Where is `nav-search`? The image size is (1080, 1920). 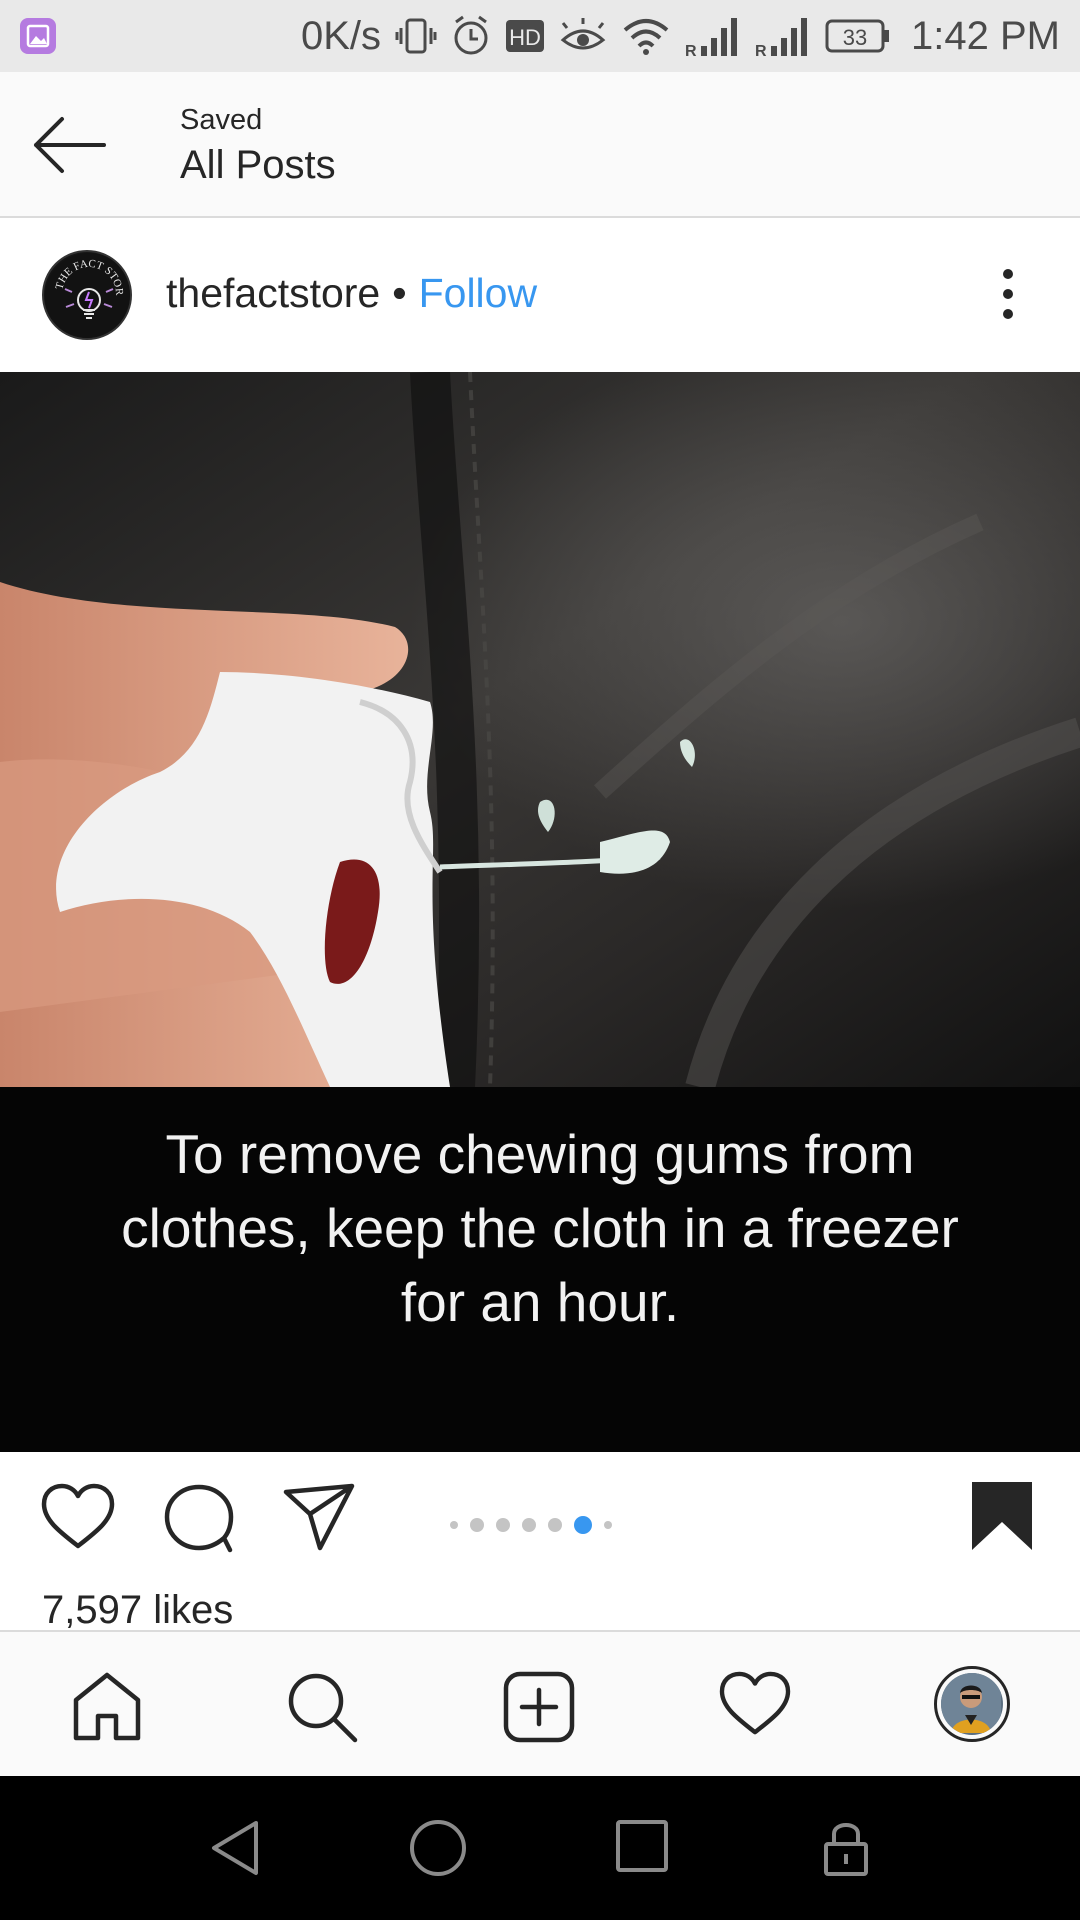
nav-search is located at coordinates (322, 1709).